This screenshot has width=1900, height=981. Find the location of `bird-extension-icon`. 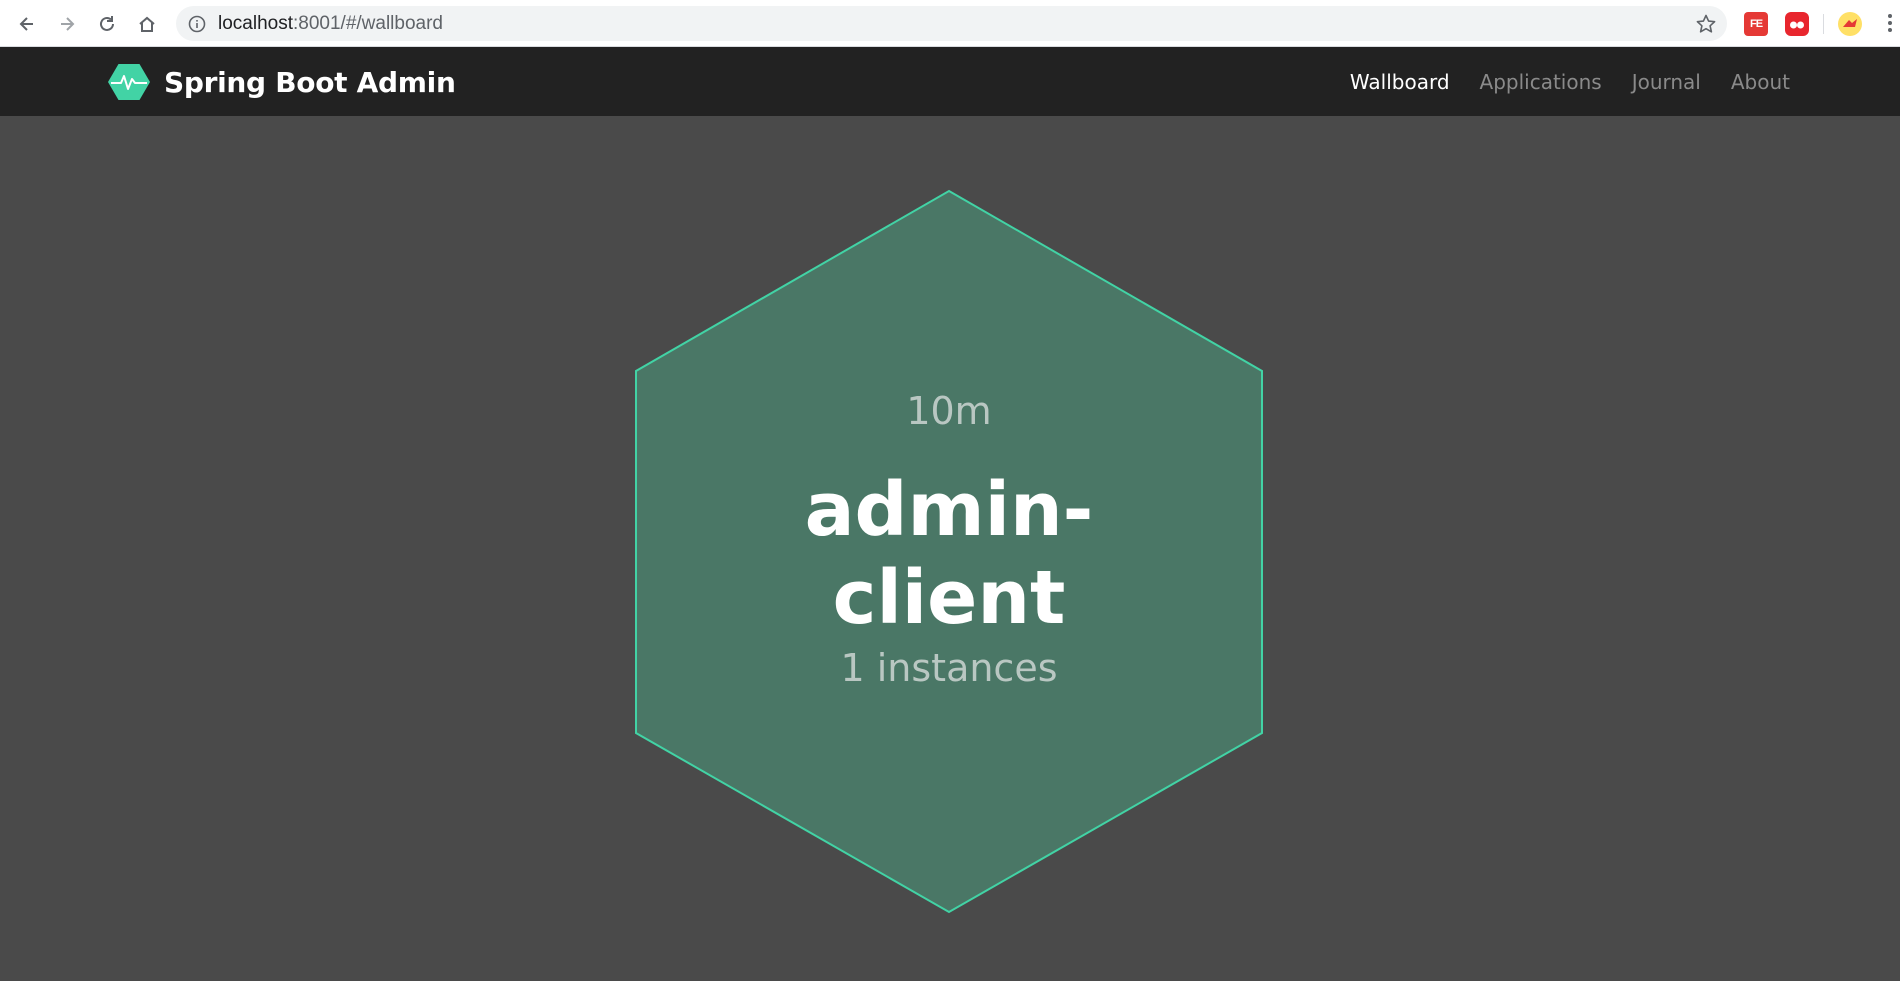

bird-extension-icon is located at coordinates (1850, 24).